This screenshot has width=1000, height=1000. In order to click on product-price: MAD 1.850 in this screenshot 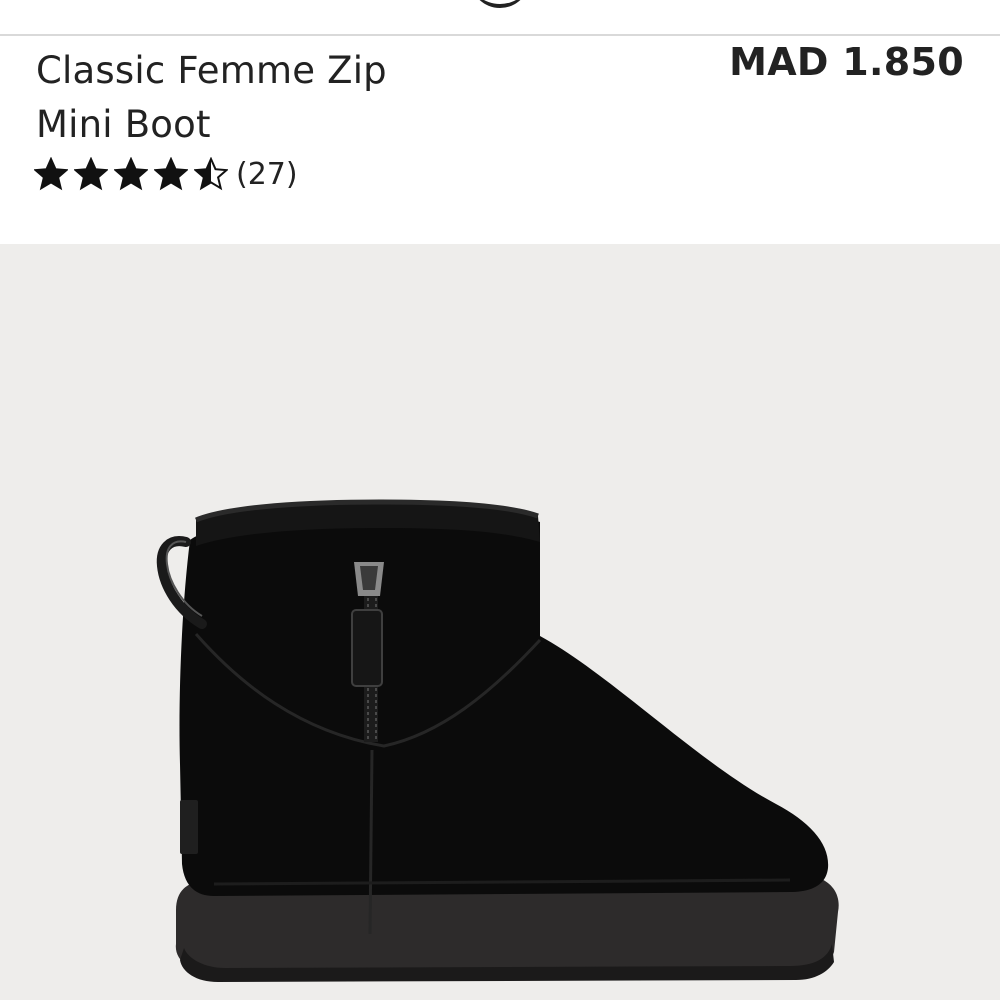, I will do `click(846, 62)`.